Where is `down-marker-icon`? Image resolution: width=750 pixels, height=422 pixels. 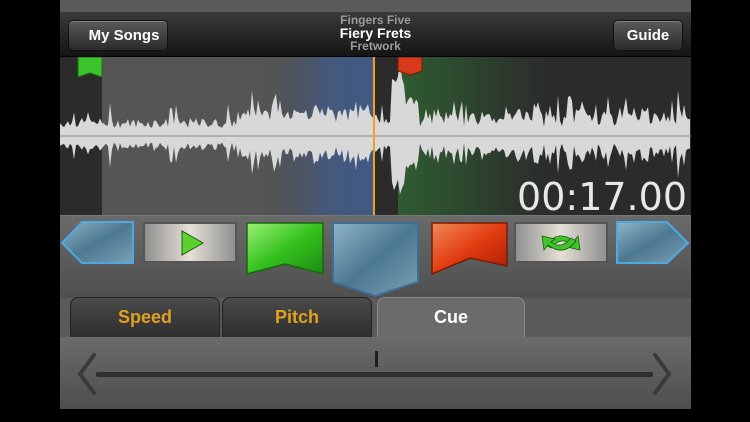 down-marker-icon is located at coordinates (375, 260).